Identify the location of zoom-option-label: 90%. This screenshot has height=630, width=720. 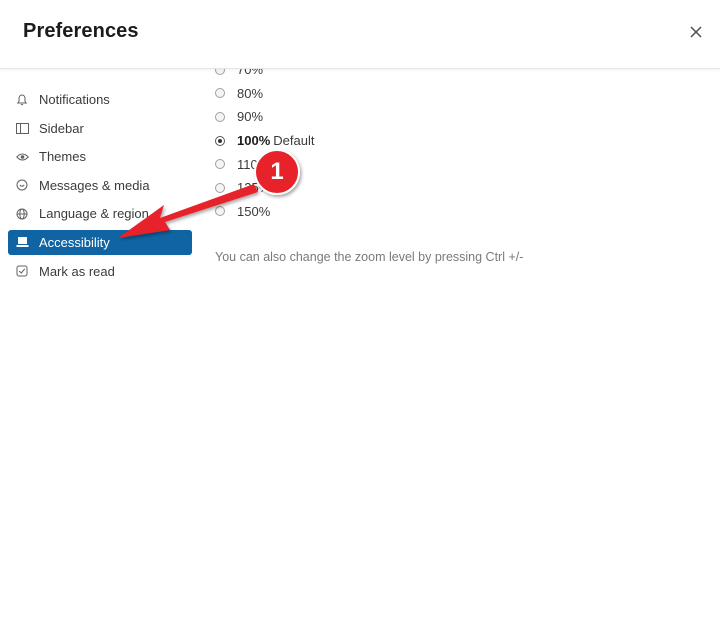
(250, 117).